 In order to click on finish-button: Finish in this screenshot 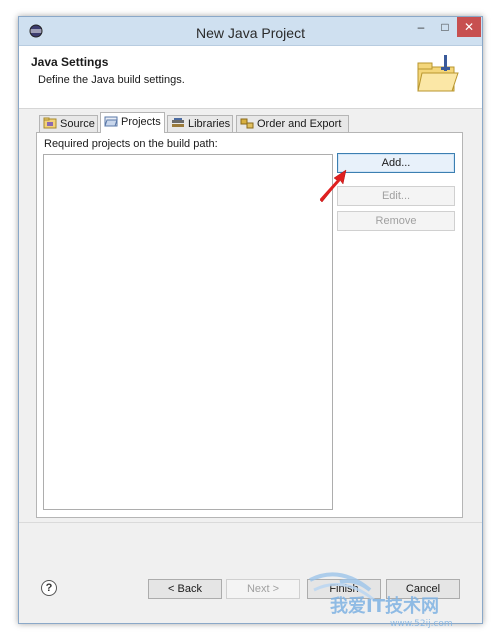, I will do `click(344, 589)`.